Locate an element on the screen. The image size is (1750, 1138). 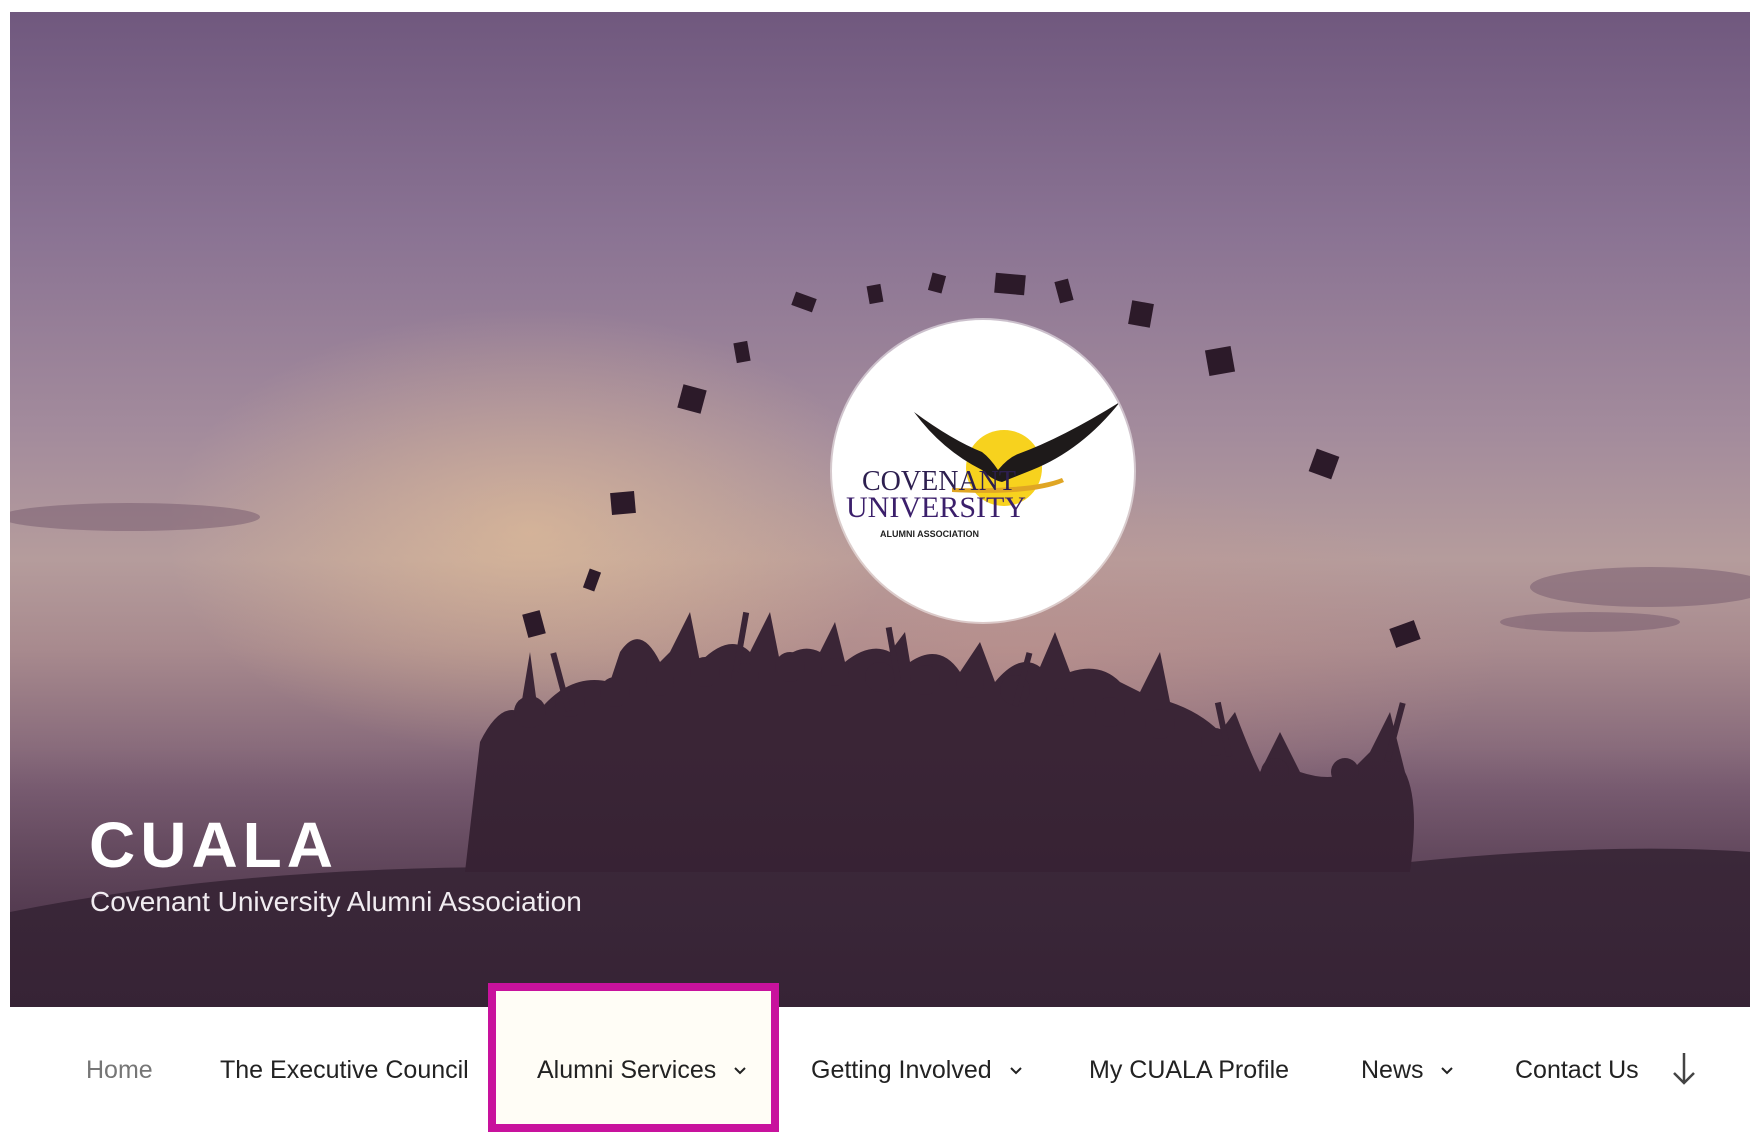
nav-item-executive-council: The Executive Council is located at coordinates (344, 1070).